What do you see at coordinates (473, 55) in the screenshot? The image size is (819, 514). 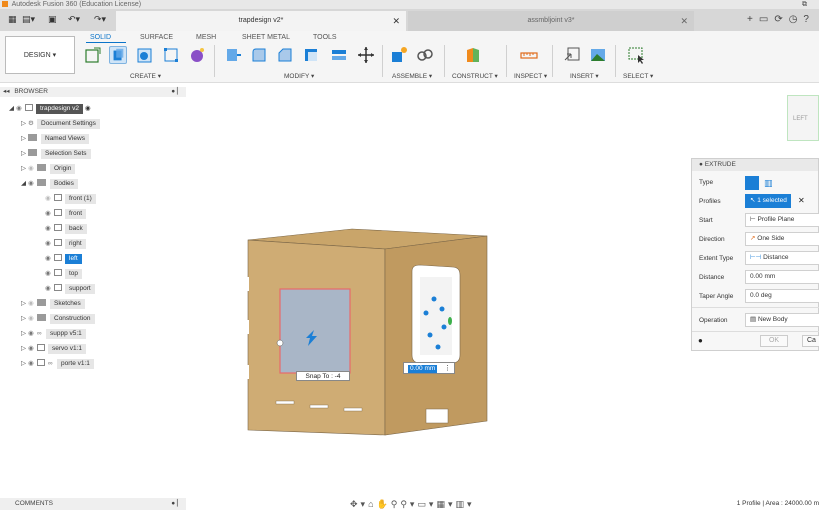 I see `offset-plane-icon` at bounding box center [473, 55].